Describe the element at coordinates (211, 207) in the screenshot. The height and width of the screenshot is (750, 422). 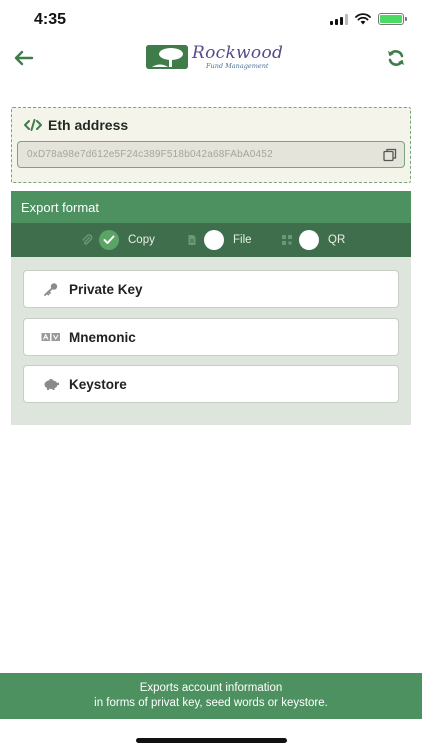
I see `export-format-header: Export format` at that location.